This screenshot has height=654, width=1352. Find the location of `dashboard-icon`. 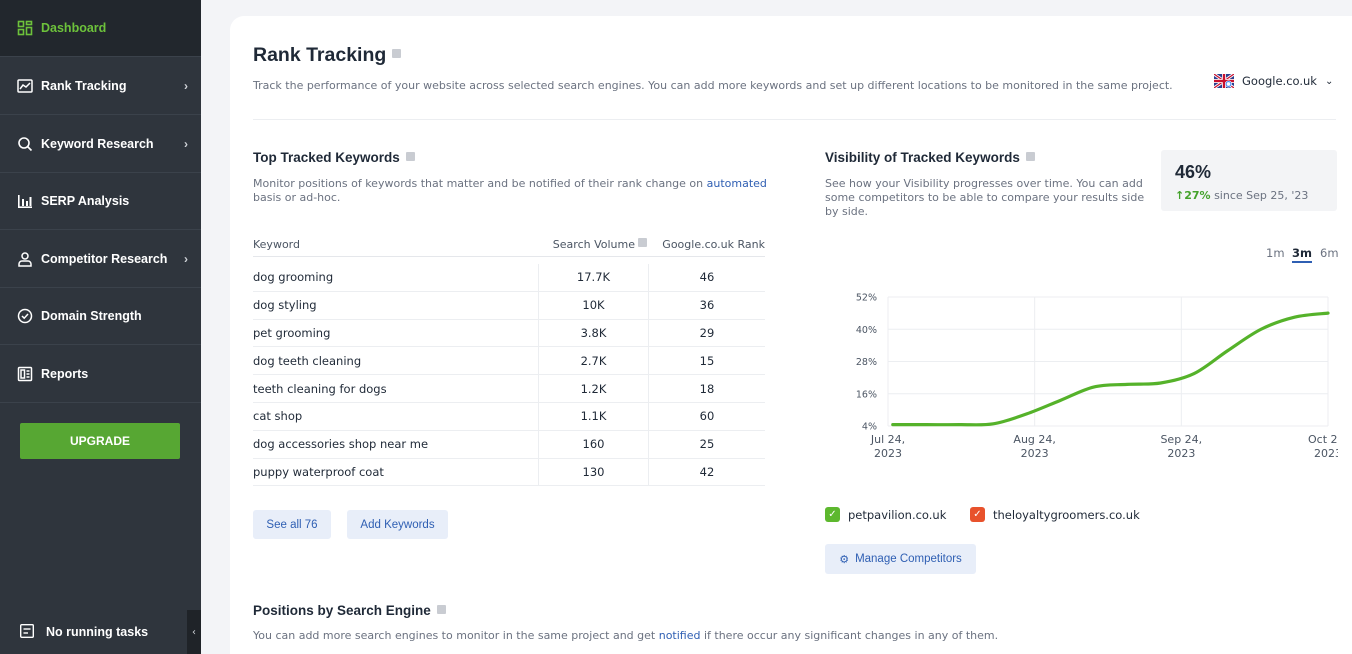

dashboard-icon is located at coordinates (25, 28).